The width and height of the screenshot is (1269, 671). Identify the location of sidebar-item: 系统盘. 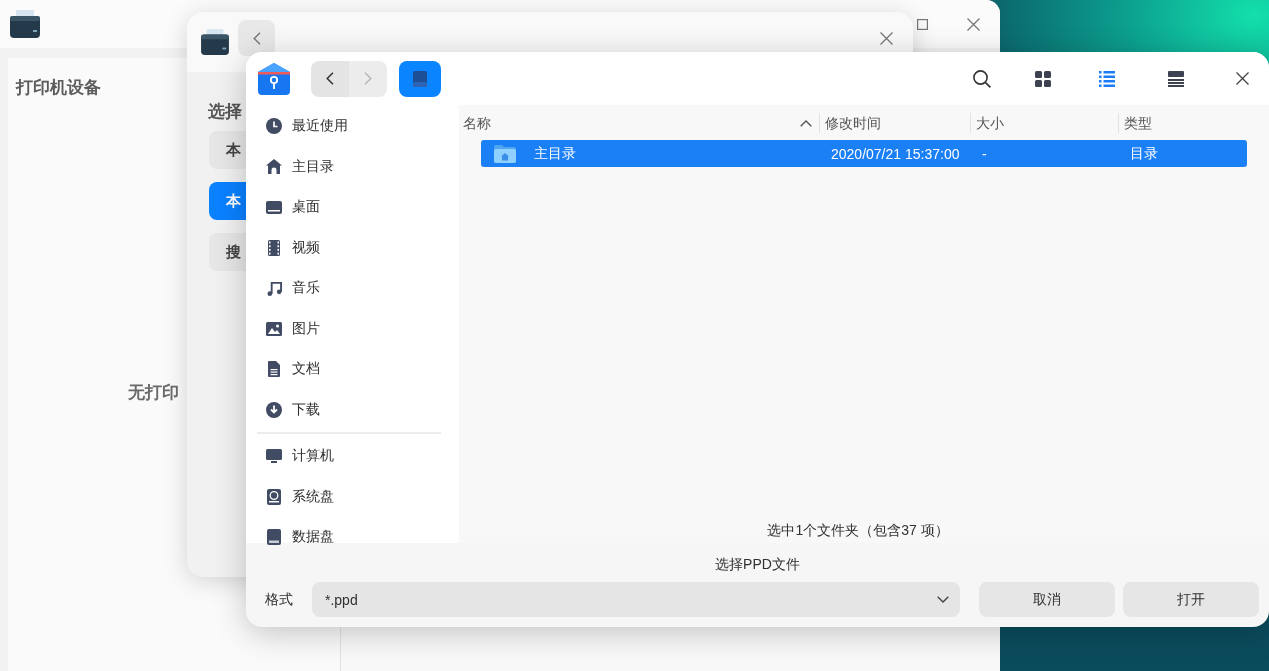
(352, 496).